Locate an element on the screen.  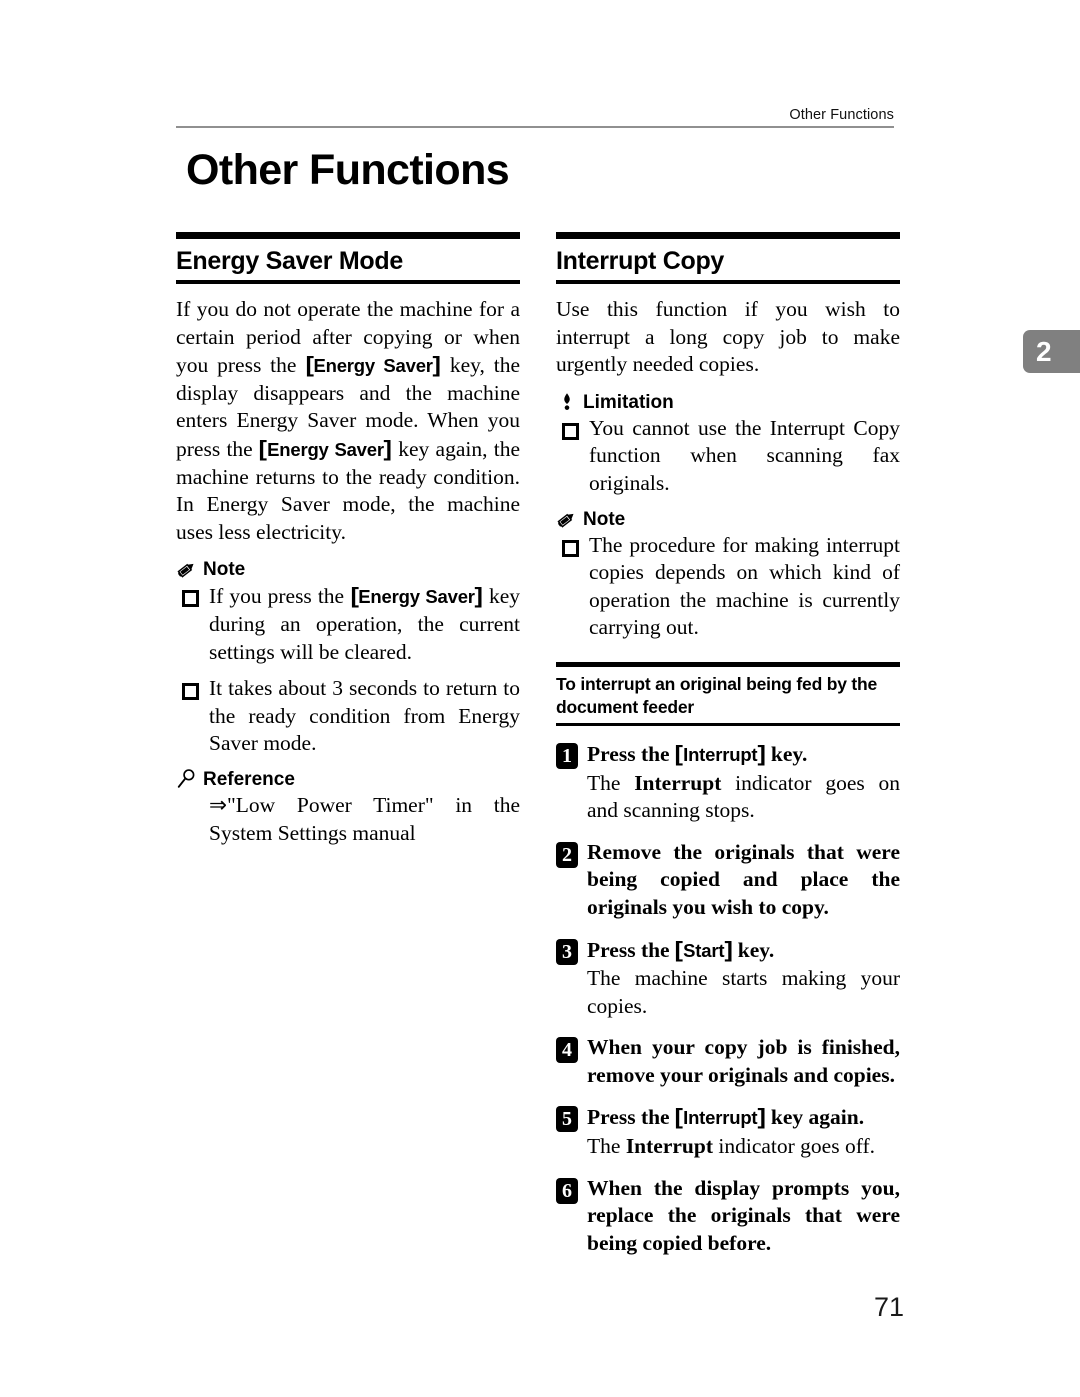
callout-label-limitation: Limitation is located at coordinates (628, 402).